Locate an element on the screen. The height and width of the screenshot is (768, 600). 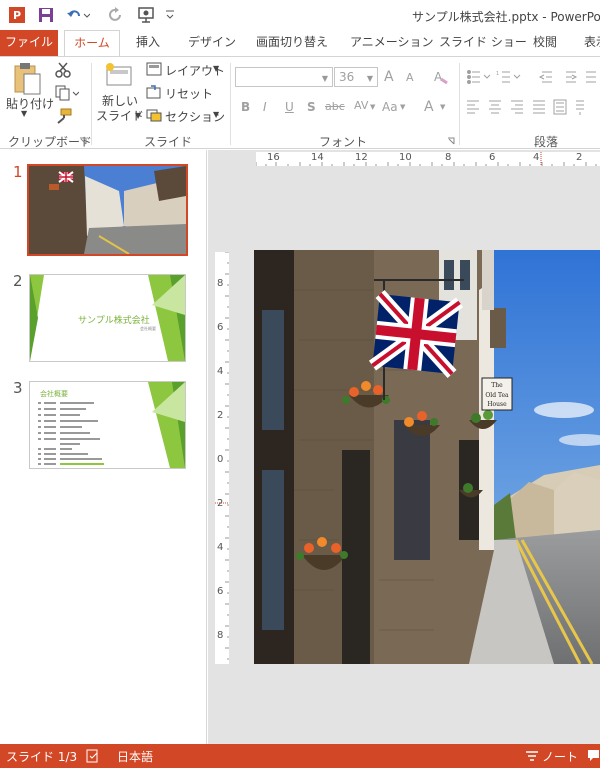
spell-check-icon is located at coordinates (93, 756).